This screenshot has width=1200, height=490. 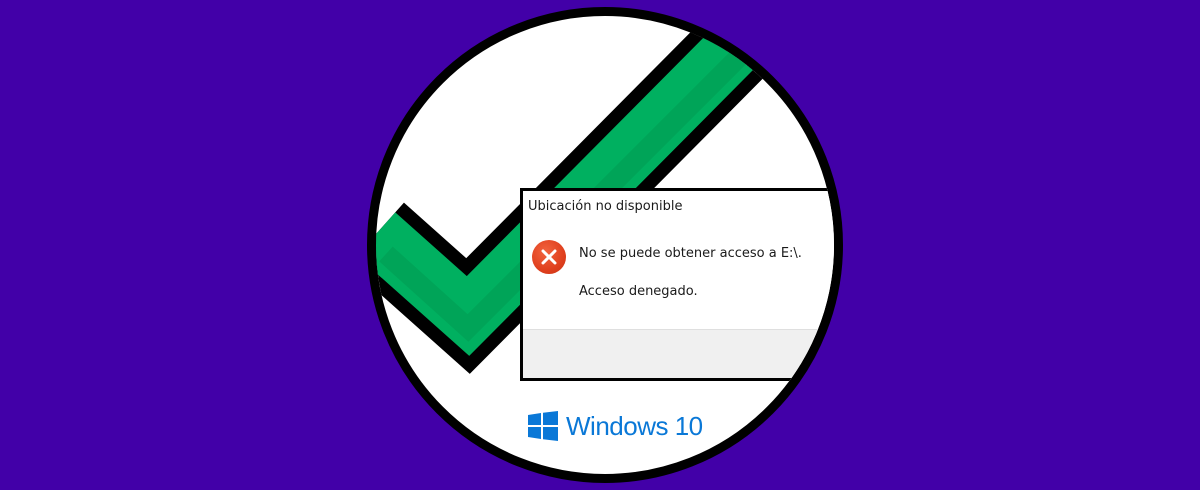 I want to click on error-message-secondary: Acceso denegado., so click(x=638, y=291).